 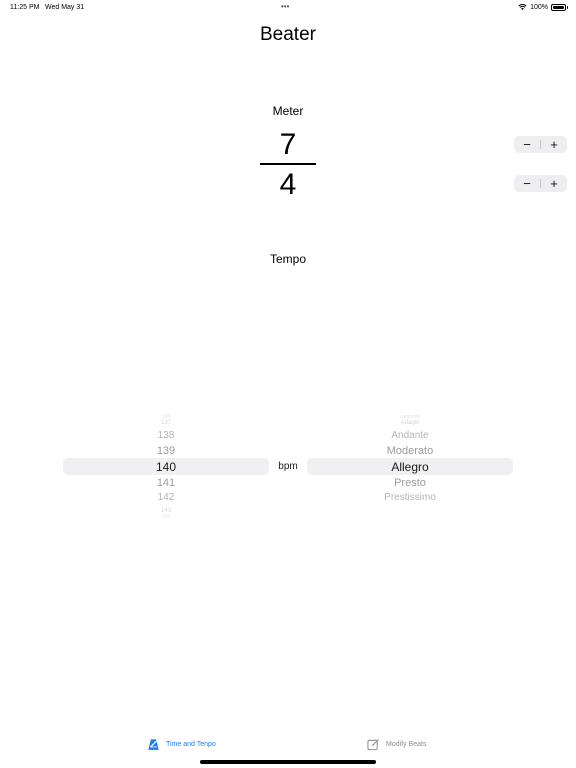 I want to click on bpm-picker: 136 137 138 139 140 141 142 143 144, so click(x=166, y=467).